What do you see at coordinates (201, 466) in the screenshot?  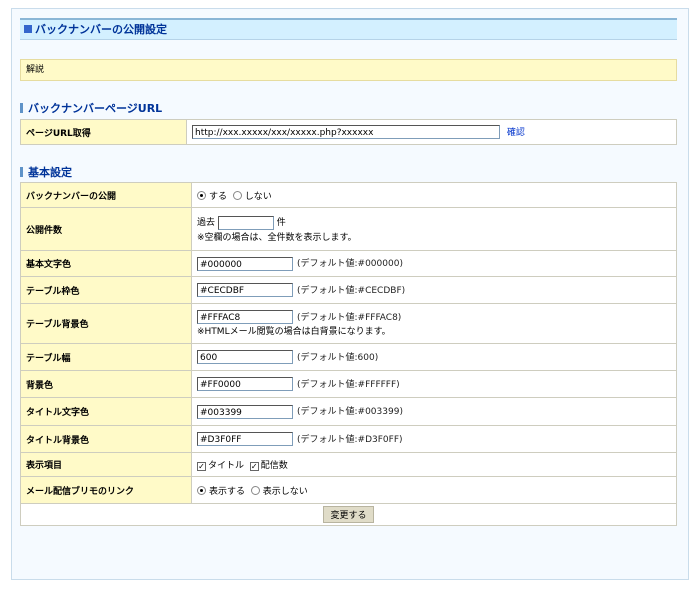 I see `title-checkbox: ✓` at bounding box center [201, 466].